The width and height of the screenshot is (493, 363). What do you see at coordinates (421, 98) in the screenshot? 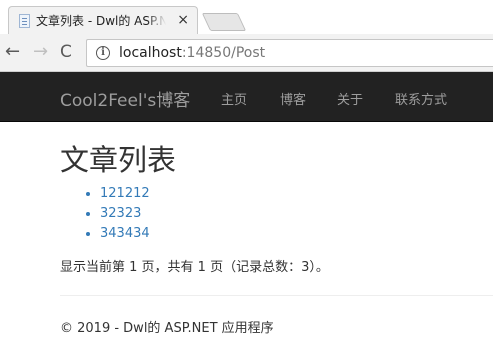
I see `nav-link-contact: 联系方式` at bounding box center [421, 98].